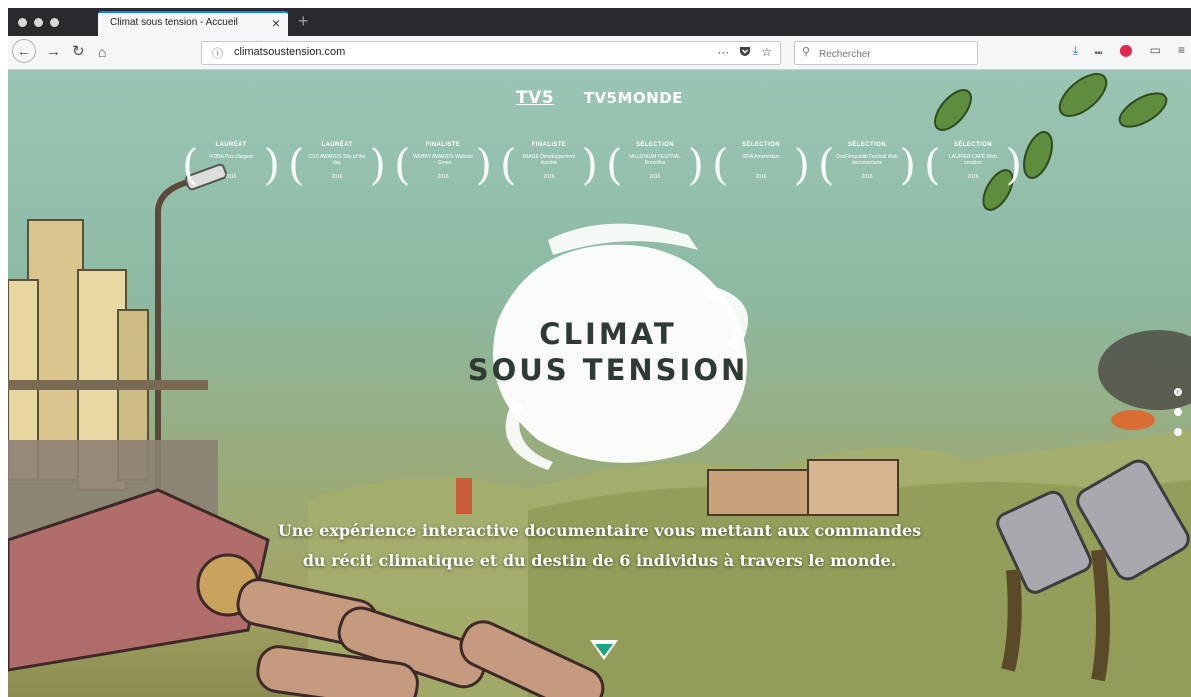  What do you see at coordinates (745, 52) in the screenshot?
I see `pocket-icon` at bounding box center [745, 52].